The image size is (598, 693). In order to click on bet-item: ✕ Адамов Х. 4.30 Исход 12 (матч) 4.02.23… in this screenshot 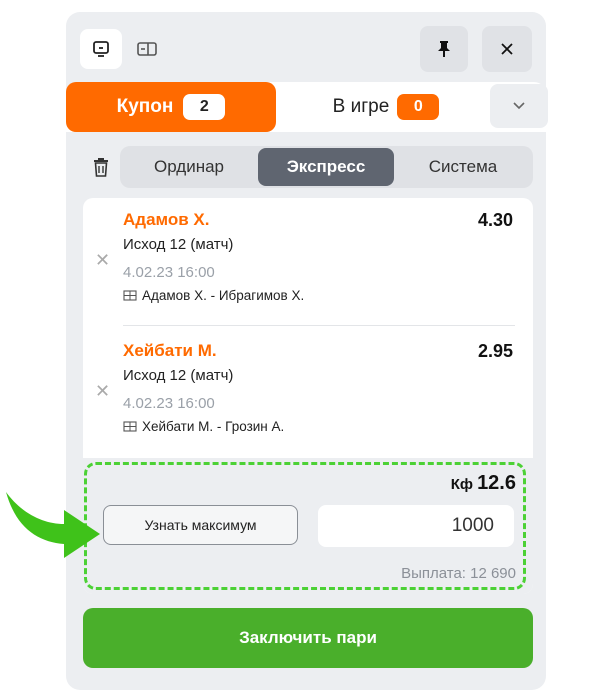, I will do `click(308, 257)`.